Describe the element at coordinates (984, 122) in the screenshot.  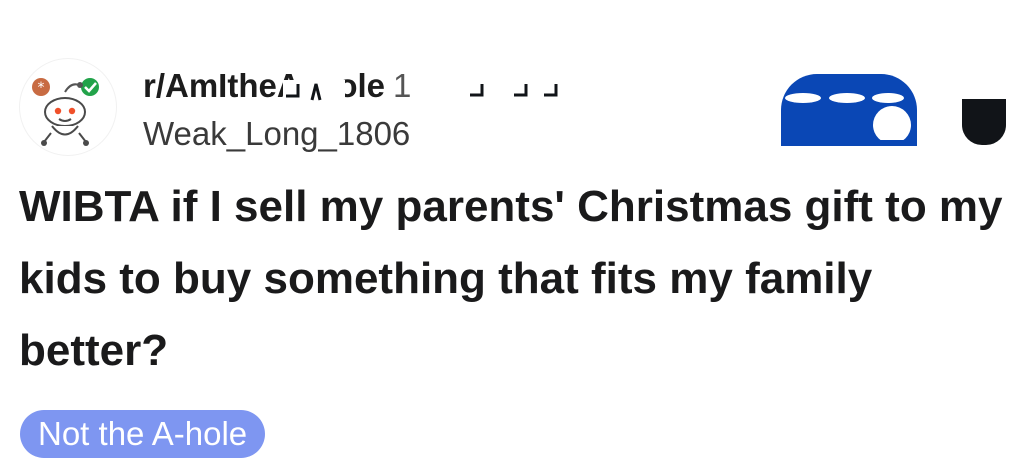
I see `more-icon` at that location.